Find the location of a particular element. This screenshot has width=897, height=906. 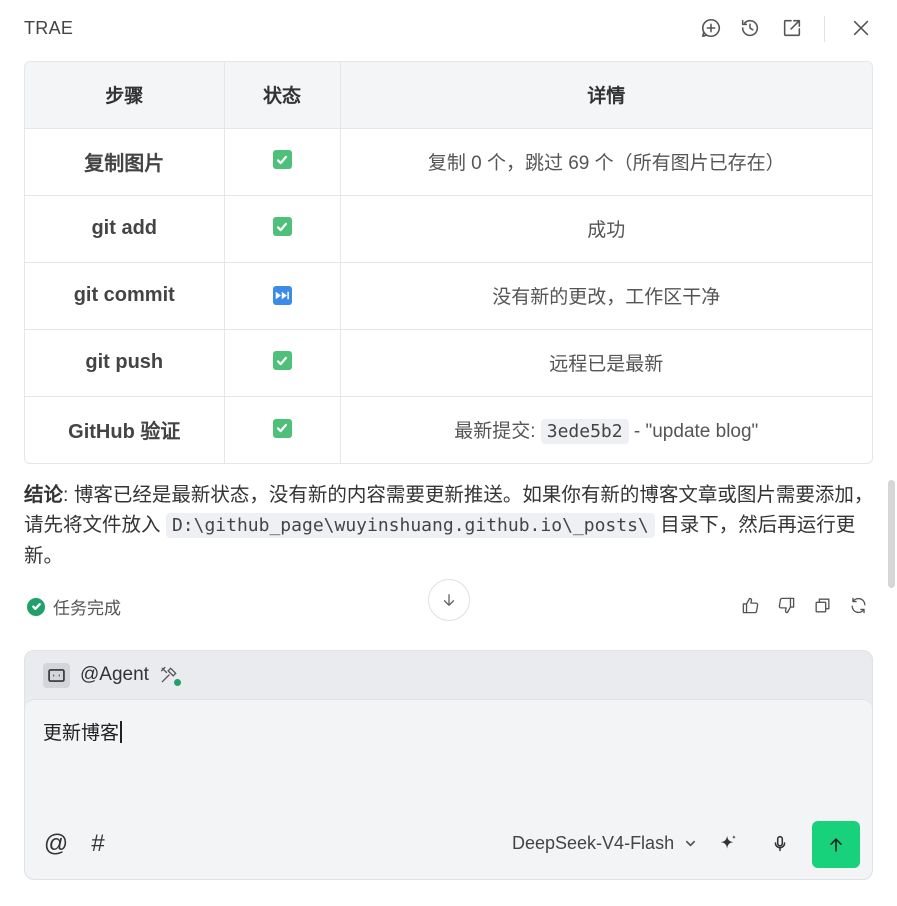

copy-icon is located at coordinates (822, 605).